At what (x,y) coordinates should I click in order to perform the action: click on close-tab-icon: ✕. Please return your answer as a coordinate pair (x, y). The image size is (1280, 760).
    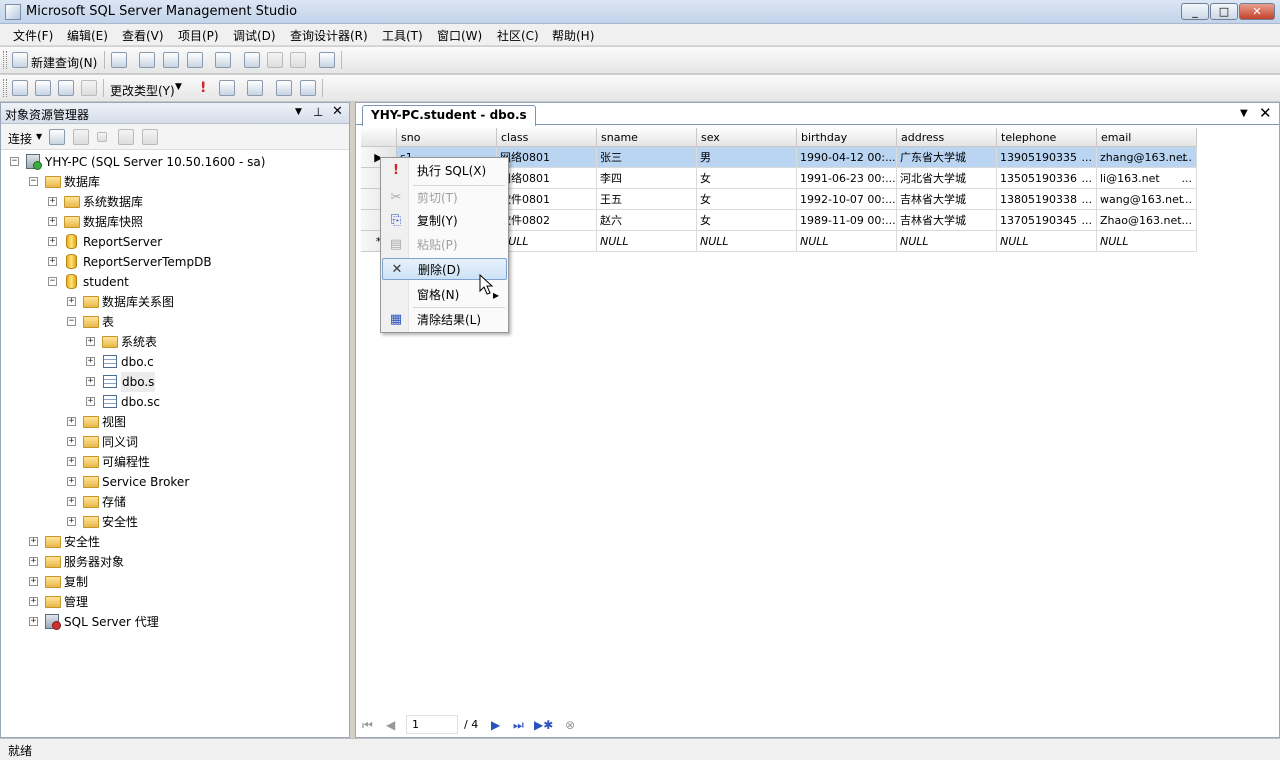
    Looking at the image, I should click on (1265, 113).